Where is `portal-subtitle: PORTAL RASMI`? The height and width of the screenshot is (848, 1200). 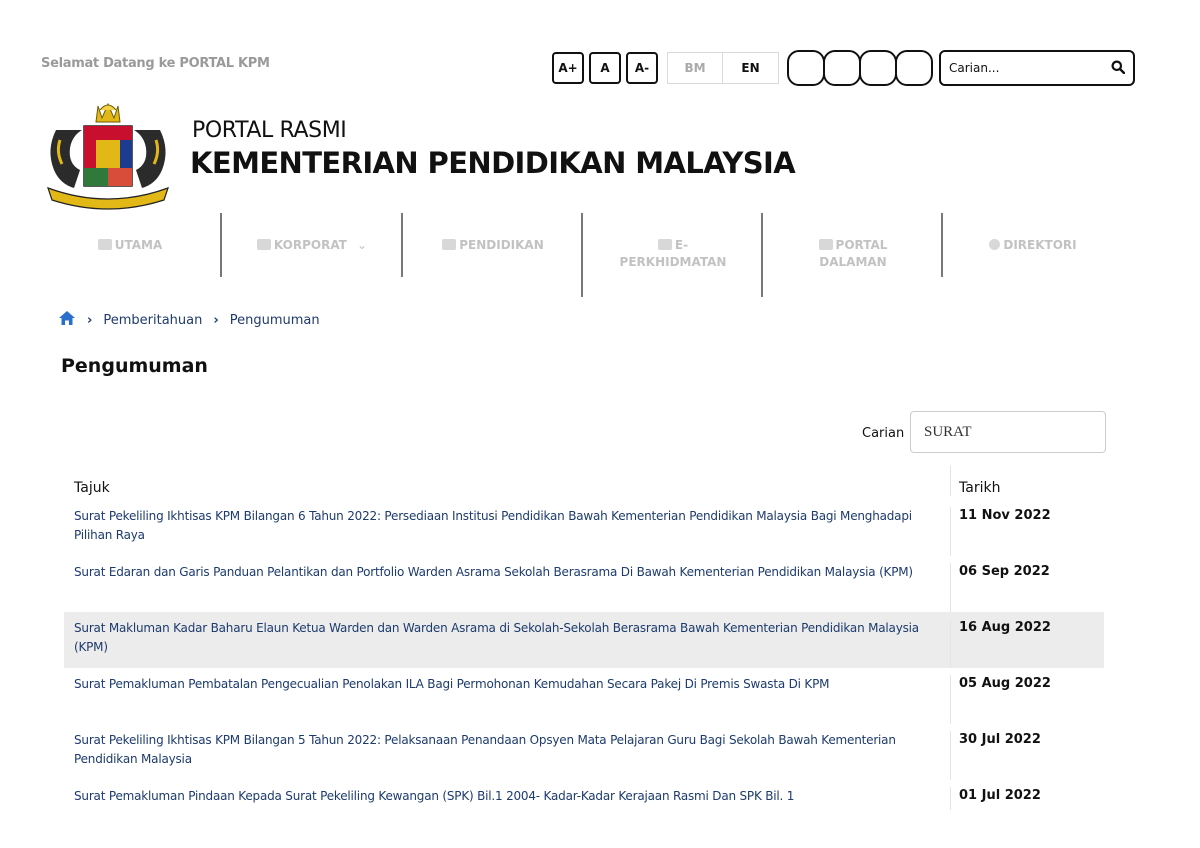 portal-subtitle: PORTAL RASMI is located at coordinates (269, 130).